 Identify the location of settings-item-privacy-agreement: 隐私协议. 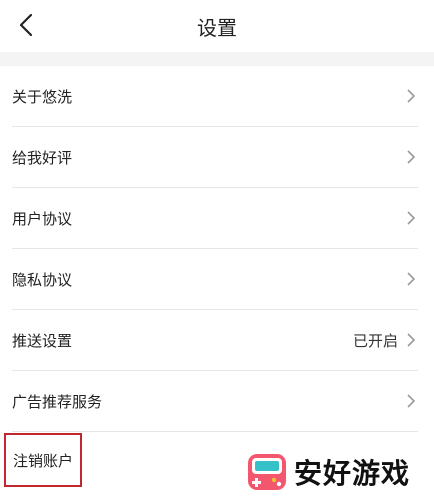
(215, 279).